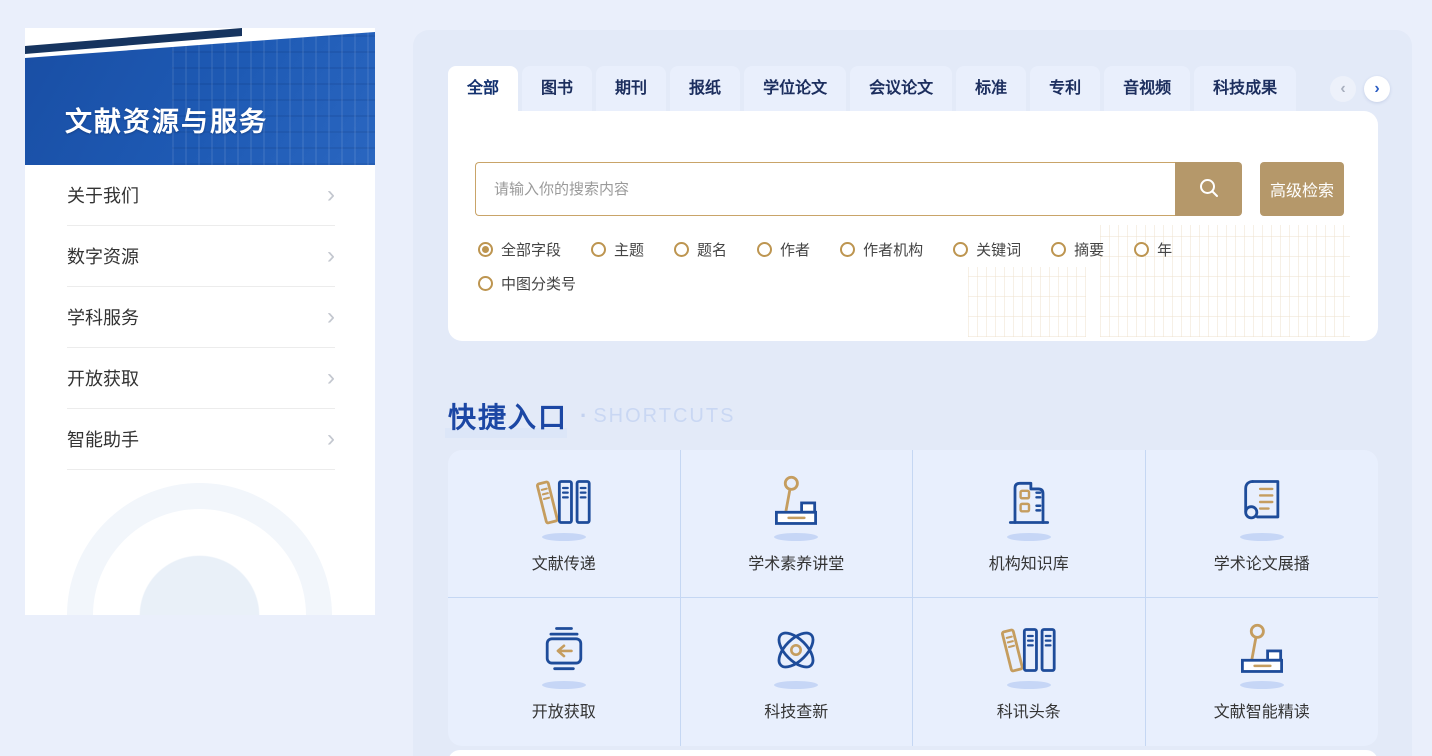 The height and width of the screenshot is (756, 1432). Describe the element at coordinates (1089, 250) in the screenshot. I see `field-label: 摘要` at that location.